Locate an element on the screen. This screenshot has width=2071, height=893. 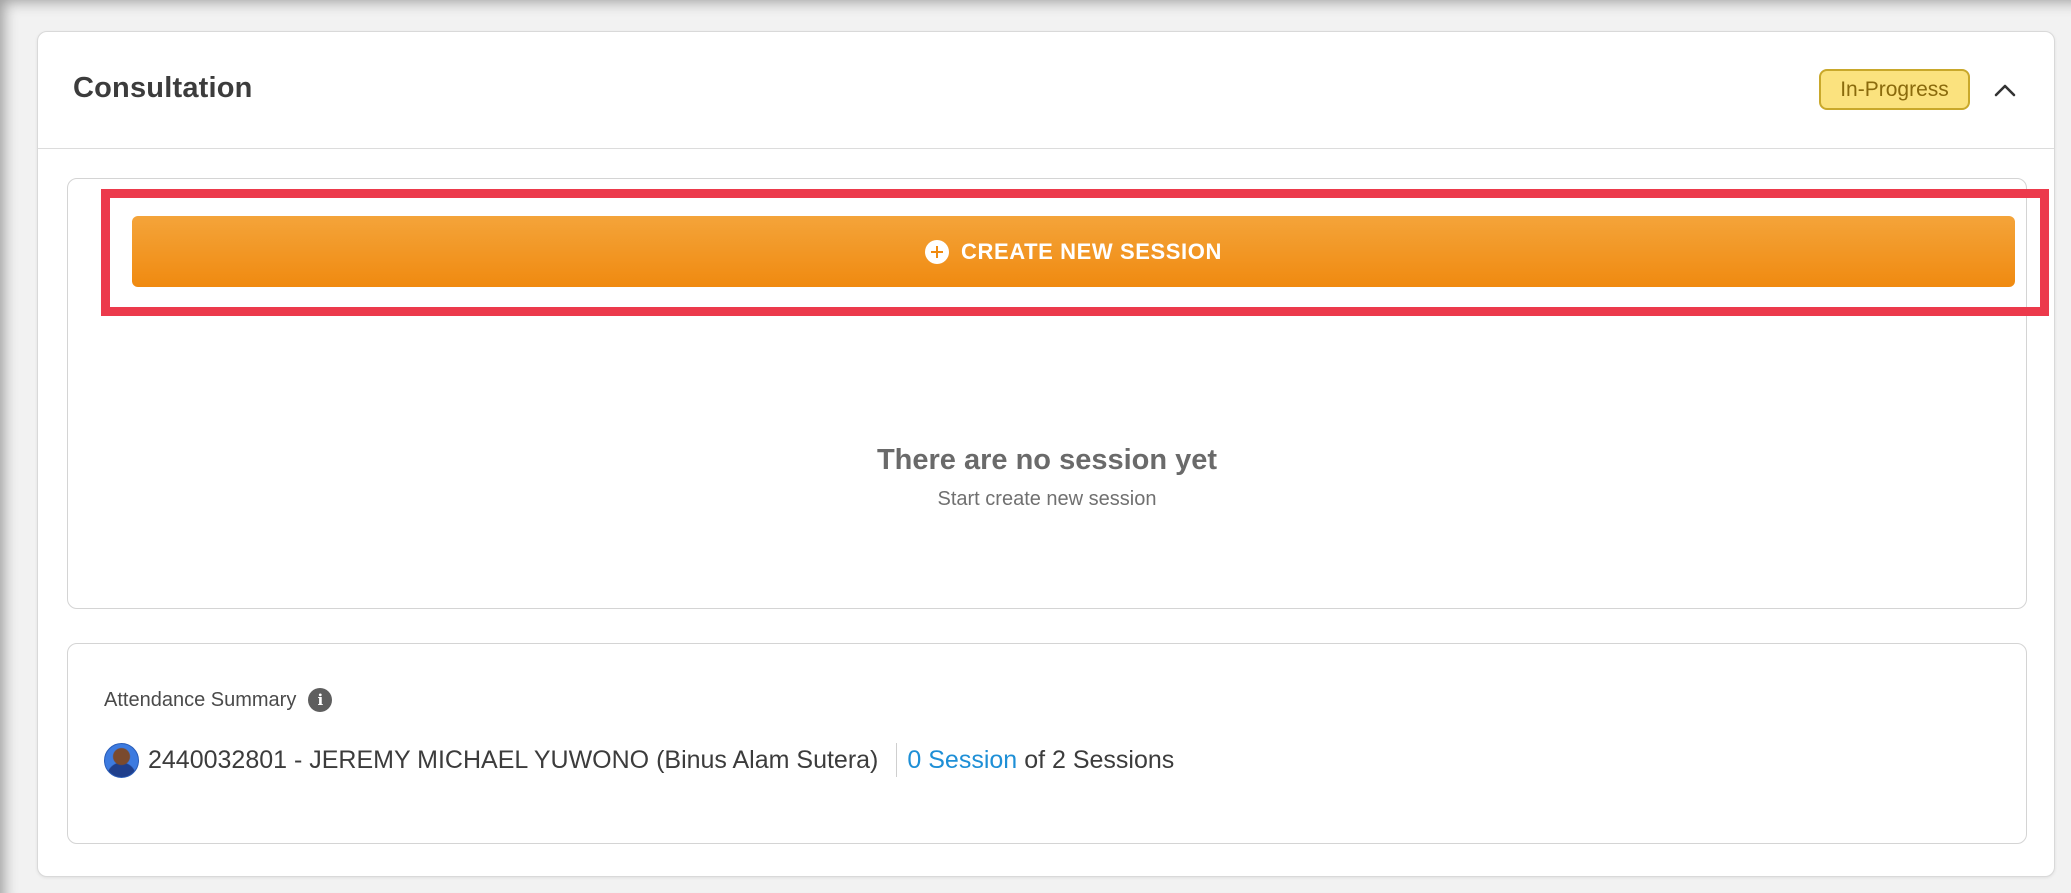
plus-circle-icon is located at coordinates (937, 251).